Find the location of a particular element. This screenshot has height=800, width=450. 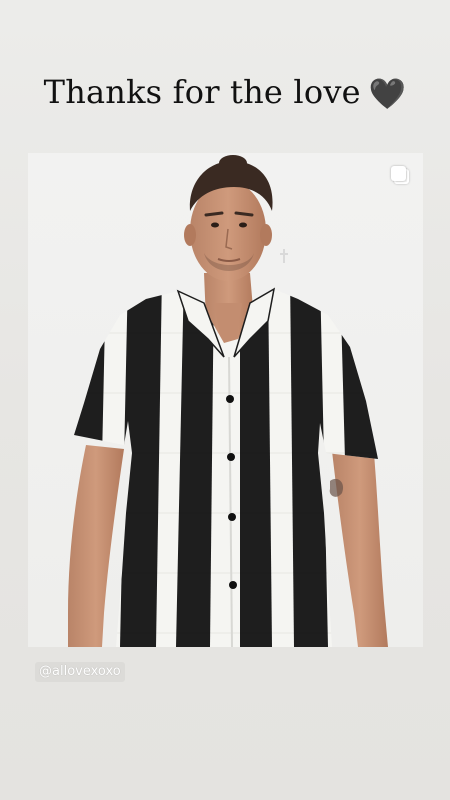

mention-sticker: @allovexoxo is located at coordinates (80, 672).